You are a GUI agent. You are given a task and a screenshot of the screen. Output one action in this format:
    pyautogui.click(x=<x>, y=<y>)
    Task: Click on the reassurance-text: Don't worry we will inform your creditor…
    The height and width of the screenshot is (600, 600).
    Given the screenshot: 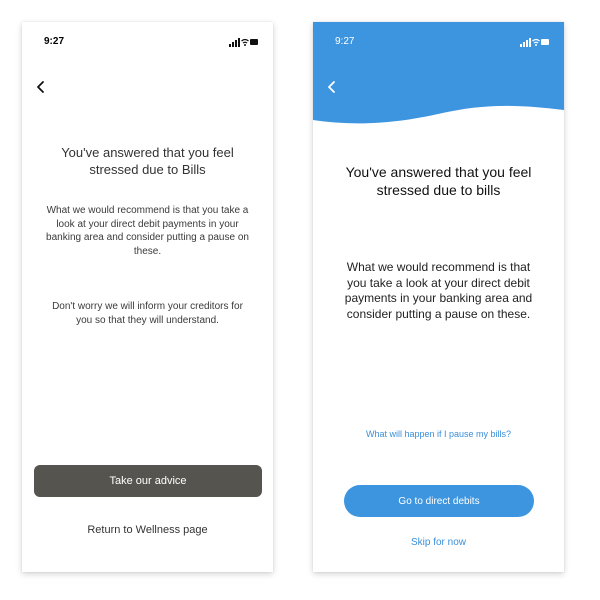 What is the action you would take?
    pyautogui.click(x=147, y=313)
    